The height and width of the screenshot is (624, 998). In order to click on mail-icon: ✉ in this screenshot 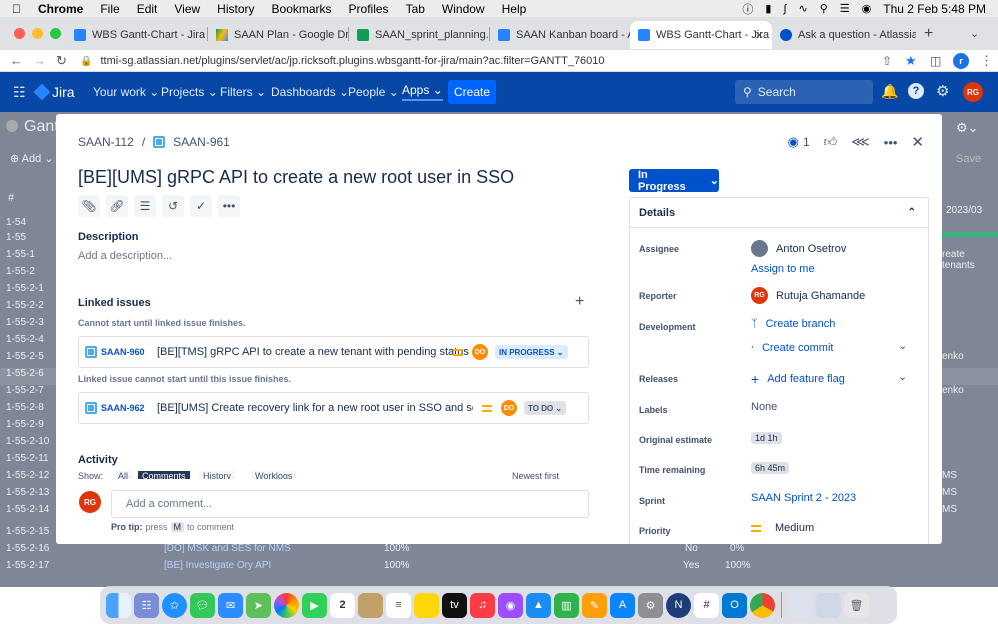, I will do `click(230, 605)`.